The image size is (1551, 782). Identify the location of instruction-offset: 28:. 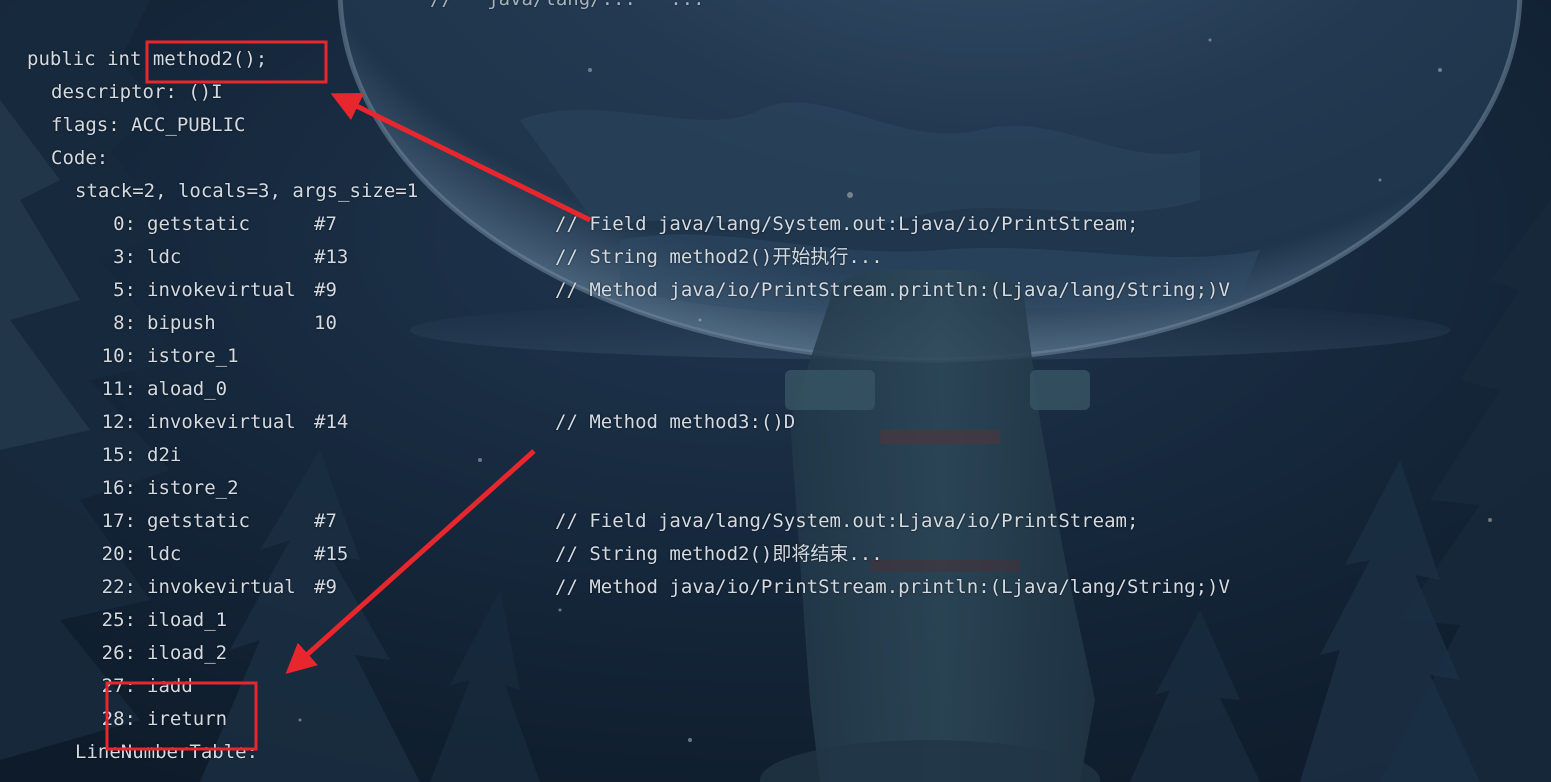
(118, 719).